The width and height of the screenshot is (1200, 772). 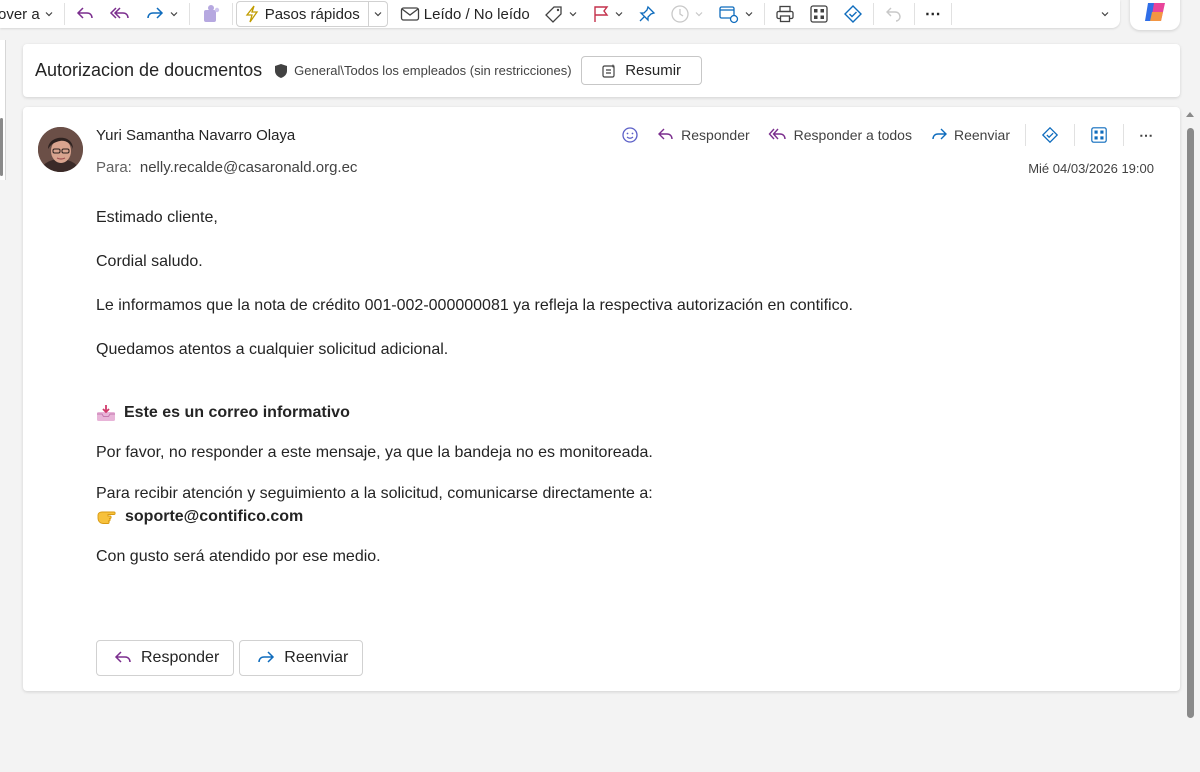 I want to click on rules-button, so click(x=736, y=14).